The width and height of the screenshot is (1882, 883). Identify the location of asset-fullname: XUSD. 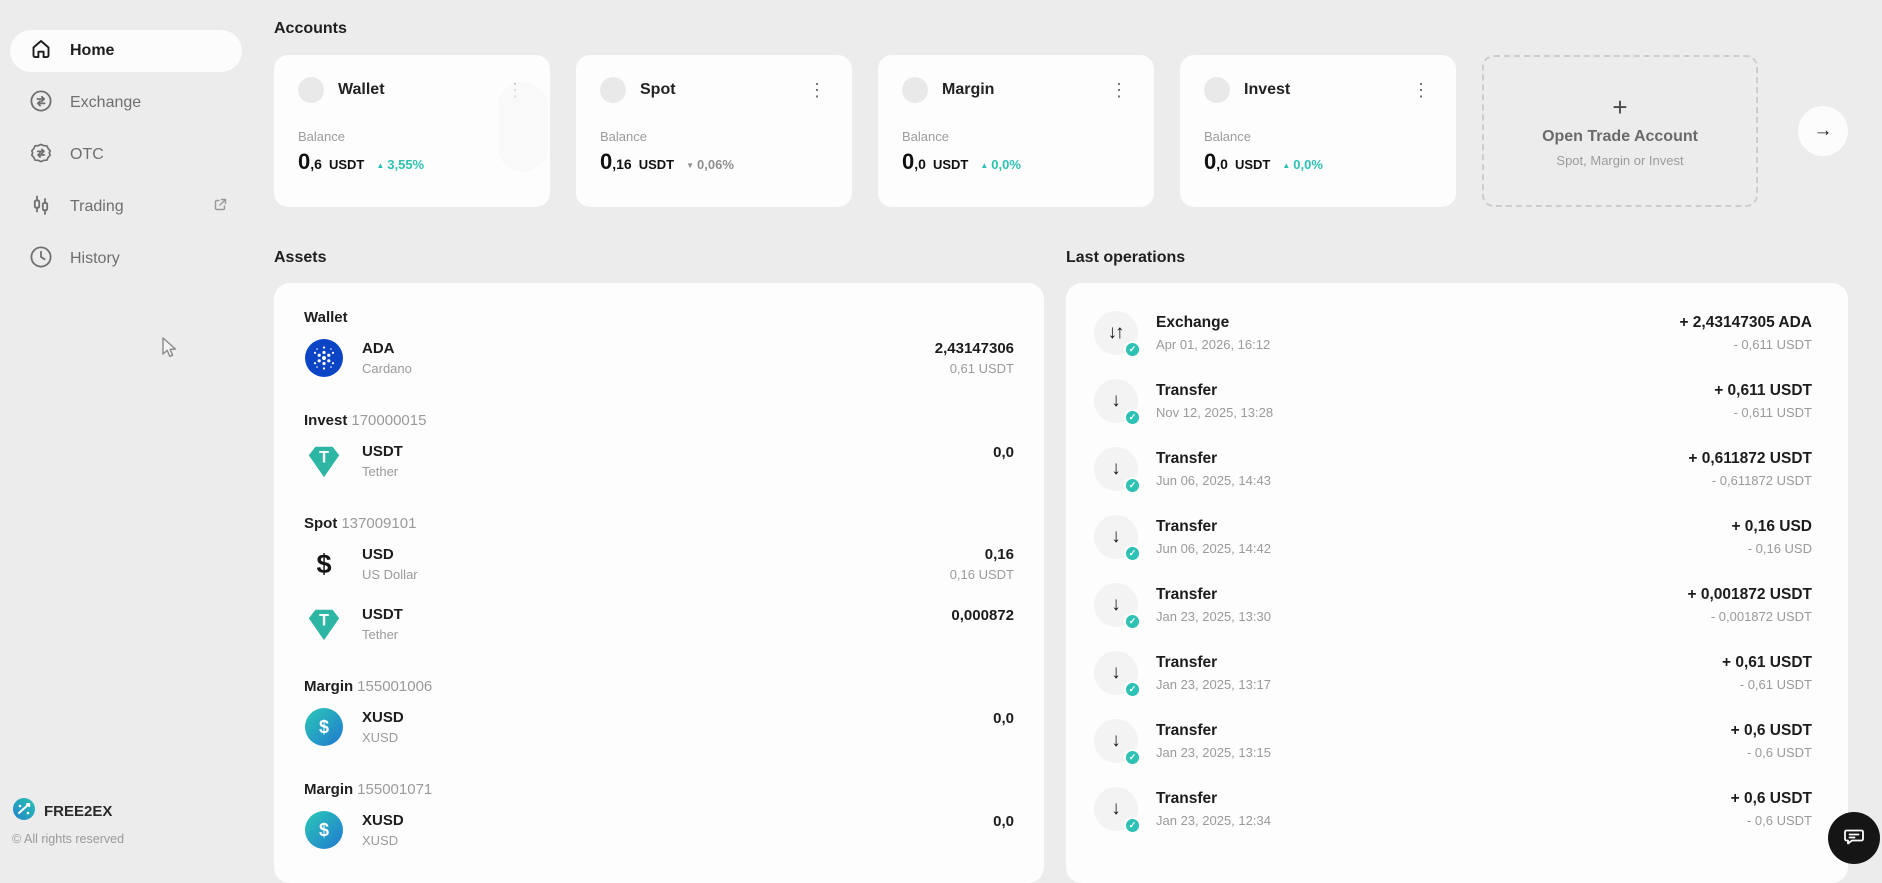
(380, 840).